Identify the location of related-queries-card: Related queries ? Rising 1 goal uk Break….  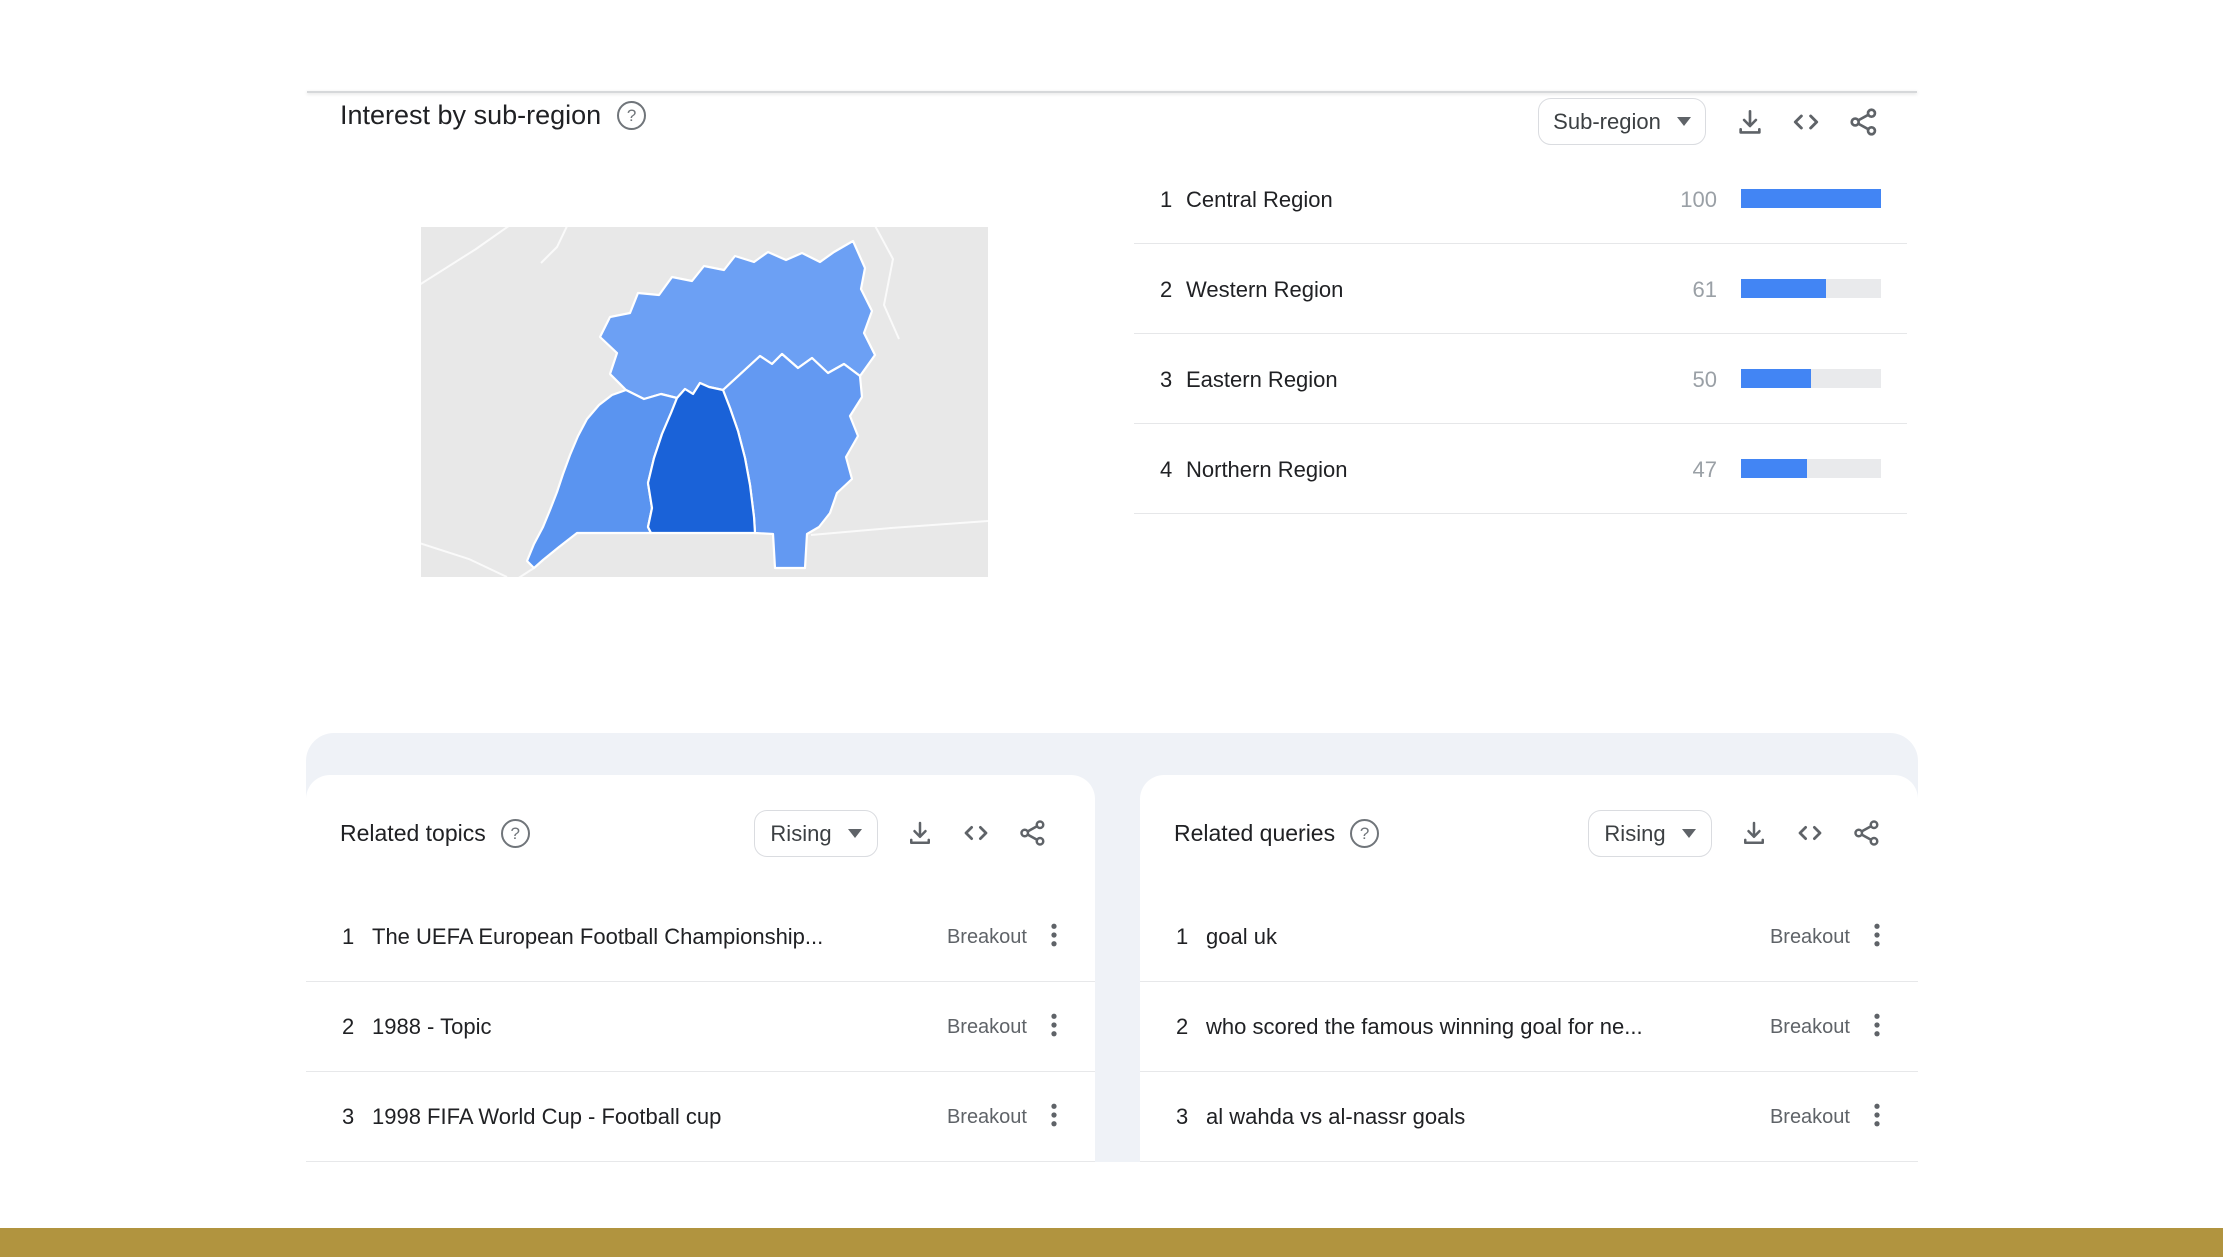
(1529, 1016).